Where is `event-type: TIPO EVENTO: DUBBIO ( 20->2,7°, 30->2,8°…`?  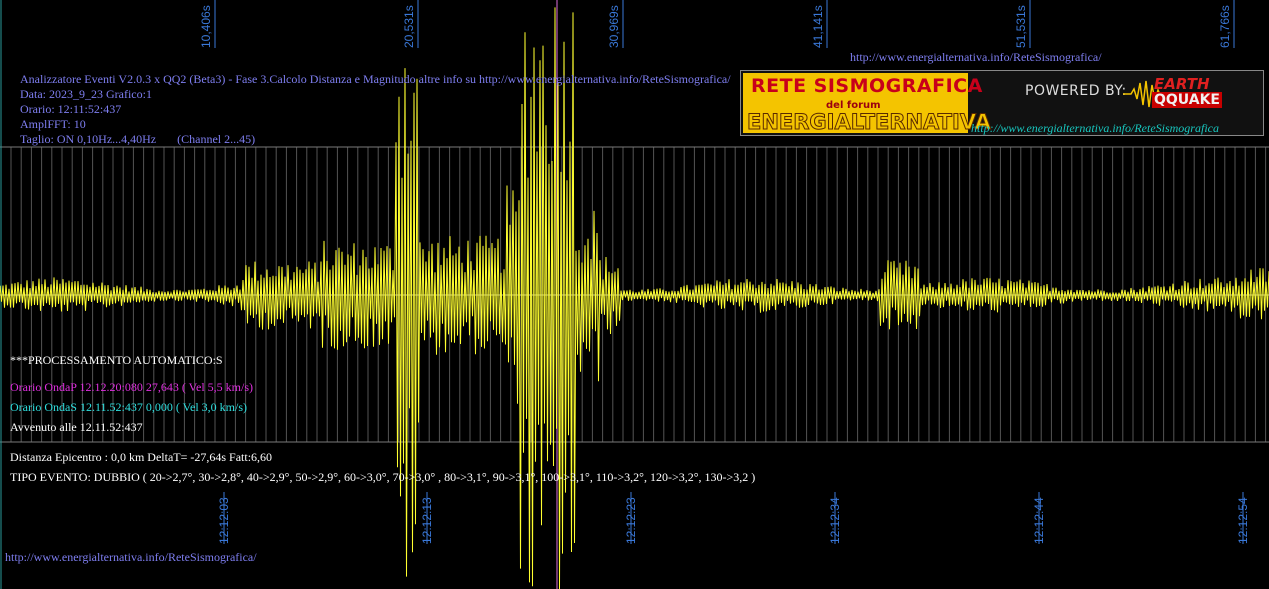
event-type: TIPO EVENTO: DUBBIO ( 20->2,7°, 30->2,8°… is located at coordinates (383, 477).